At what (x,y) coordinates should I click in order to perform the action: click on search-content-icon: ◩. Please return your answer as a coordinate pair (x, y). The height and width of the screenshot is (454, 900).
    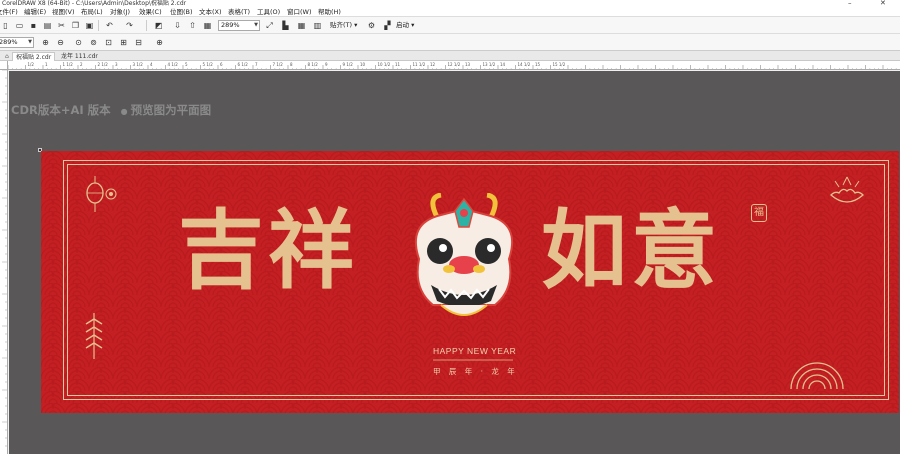
    Looking at the image, I should click on (158, 25).